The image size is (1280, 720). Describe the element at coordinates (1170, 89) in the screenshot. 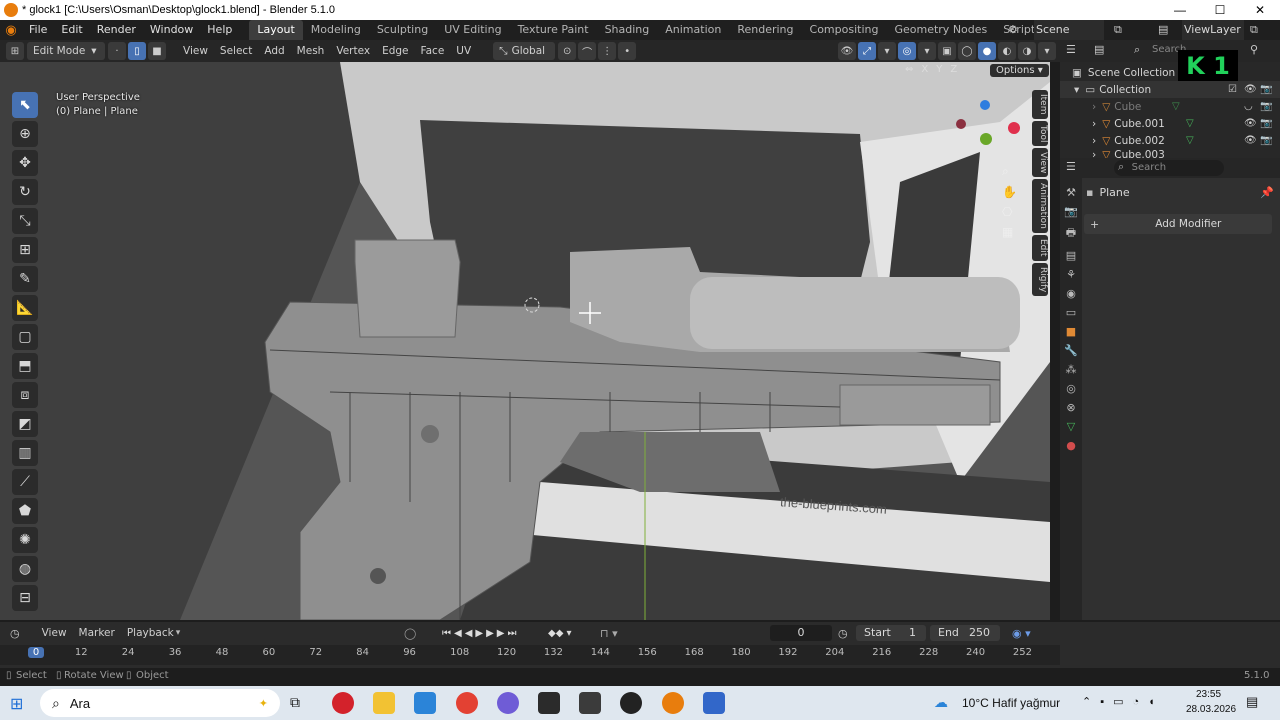

I see `outliner-row-collection: ▾ ▭ Collection ☑ 👁 📷` at that location.